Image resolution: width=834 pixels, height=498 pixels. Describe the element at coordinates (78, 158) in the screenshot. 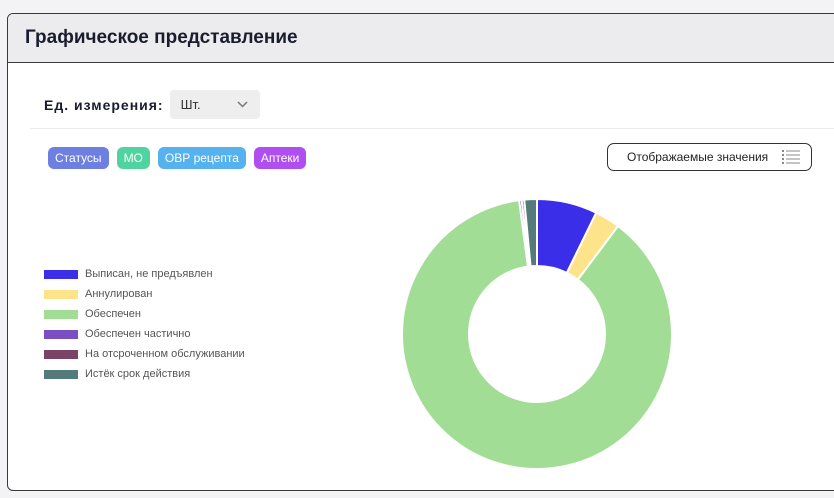

I see `chip-statuses: Статусы` at that location.